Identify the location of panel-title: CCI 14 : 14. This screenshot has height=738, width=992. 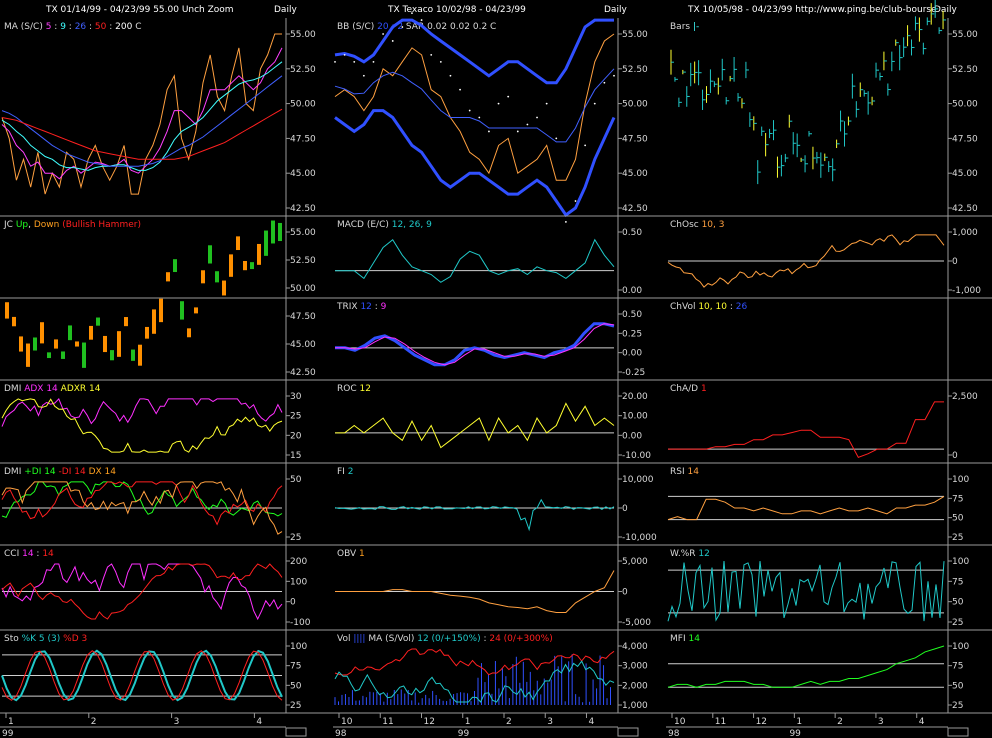
(29, 554).